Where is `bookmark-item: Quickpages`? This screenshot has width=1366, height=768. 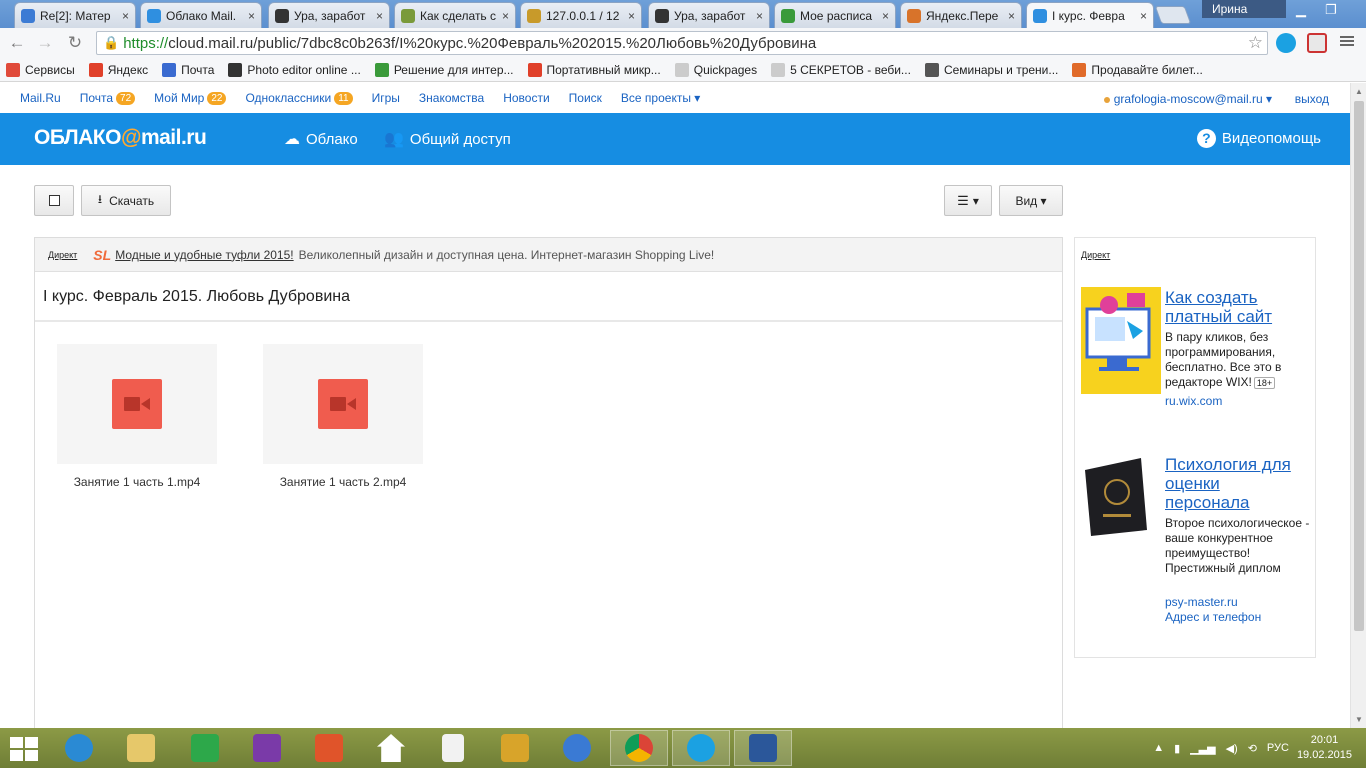 bookmark-item: Quickpages is located at coordinates (715, 69).